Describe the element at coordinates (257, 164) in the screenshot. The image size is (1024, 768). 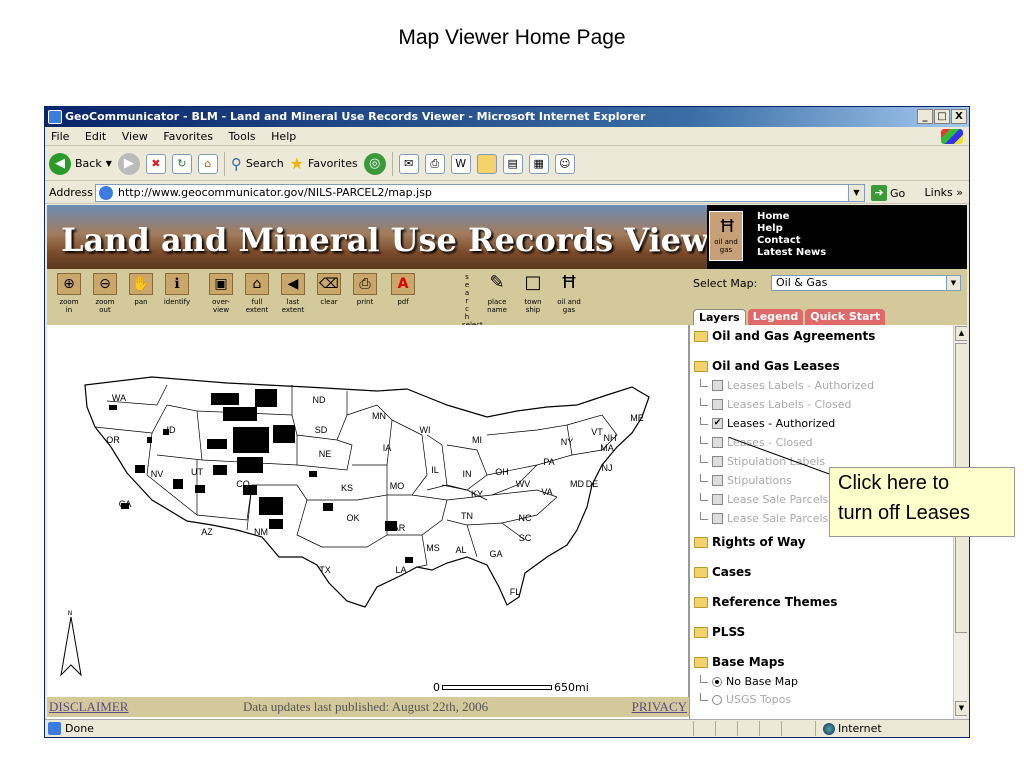
I see `search-button: ⚲ Search` at that location.